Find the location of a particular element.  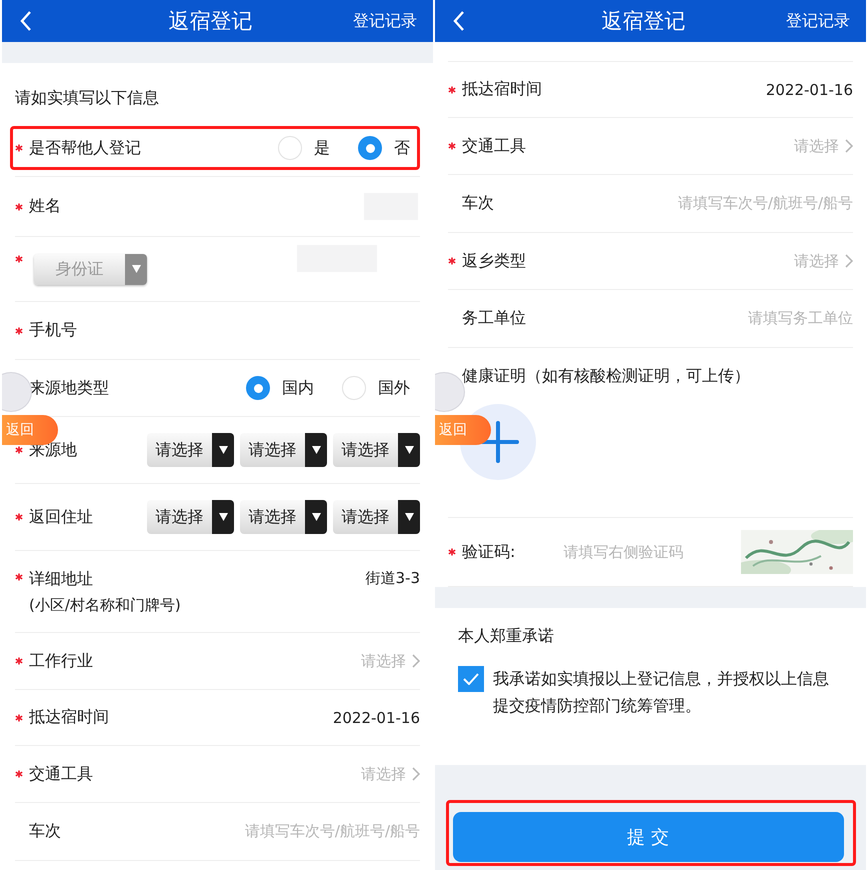

field-label: 健康证明（如有核酸检测证明，可上传） is located at coordinates (606, 376).